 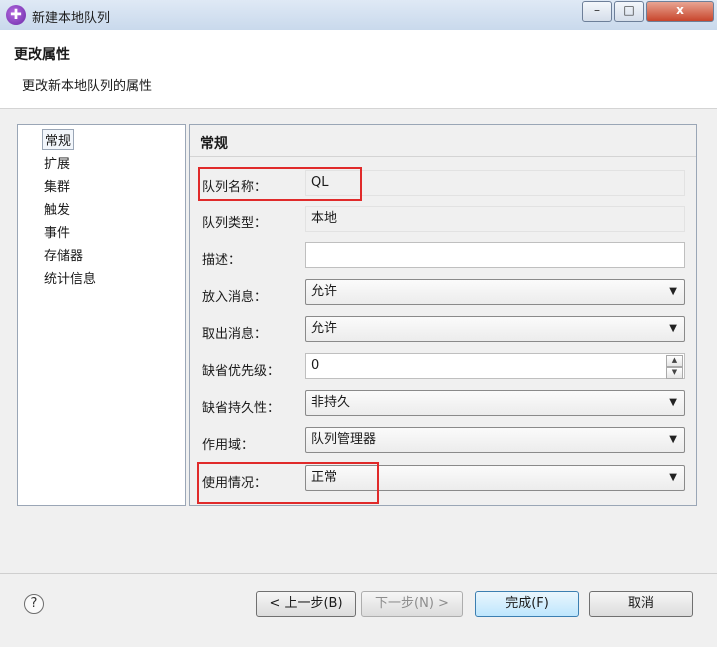 What do you see at coordinates (214, 144) in the screenshot?
I see `section-title: 常规` at bounding box center [214, 144].